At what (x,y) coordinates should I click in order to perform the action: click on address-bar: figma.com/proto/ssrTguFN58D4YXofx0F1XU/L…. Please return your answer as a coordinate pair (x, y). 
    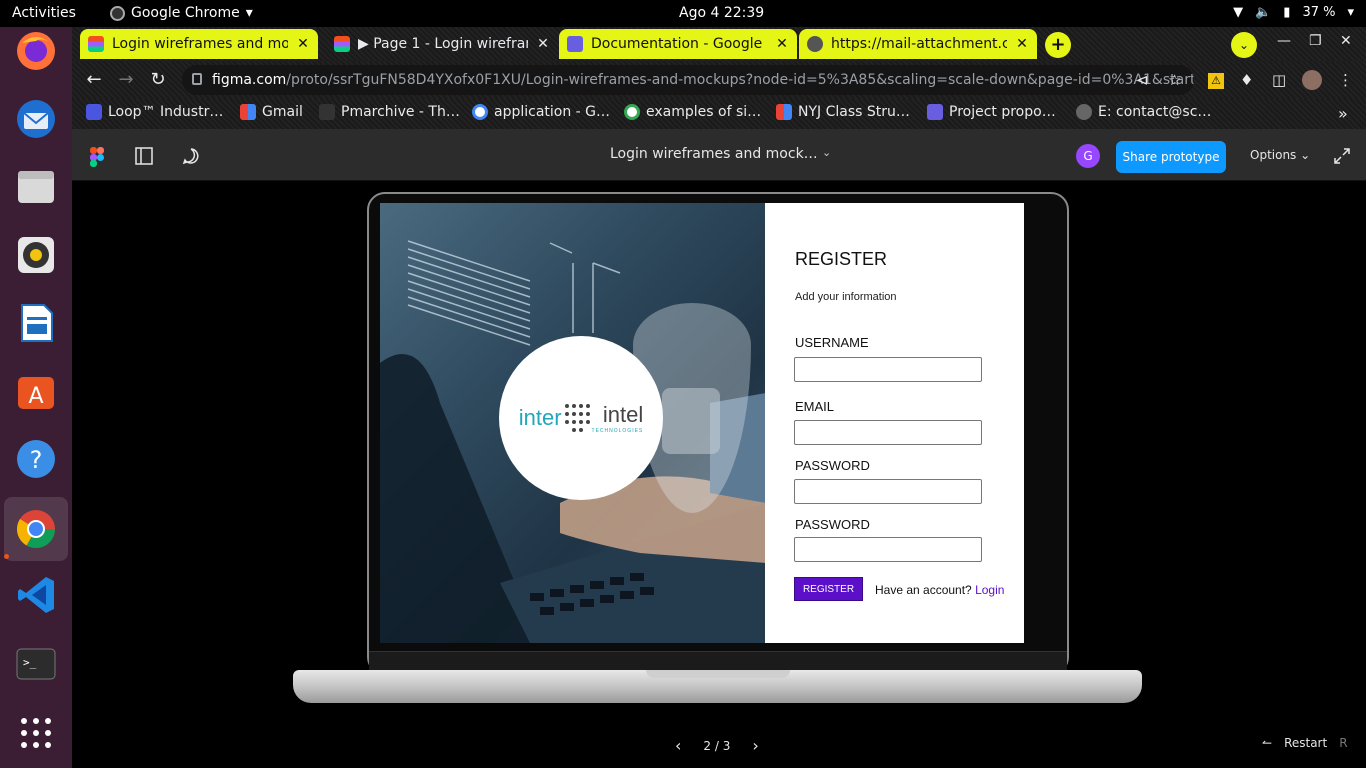
    Looking at the image, I should click on (688, 80).